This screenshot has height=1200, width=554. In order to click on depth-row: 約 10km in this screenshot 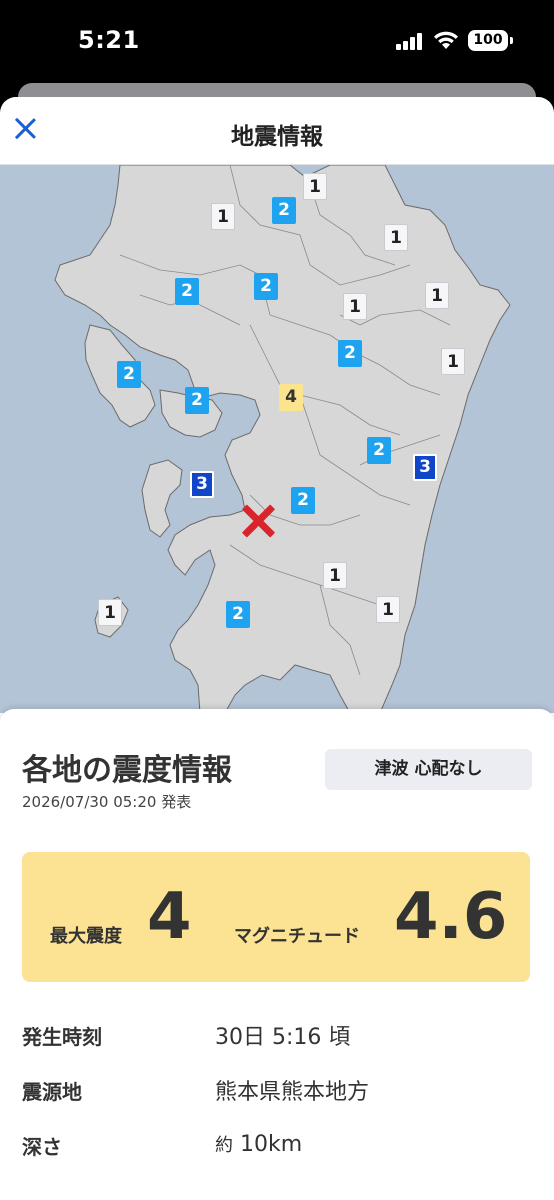, I will do `click(258, 1144)`.